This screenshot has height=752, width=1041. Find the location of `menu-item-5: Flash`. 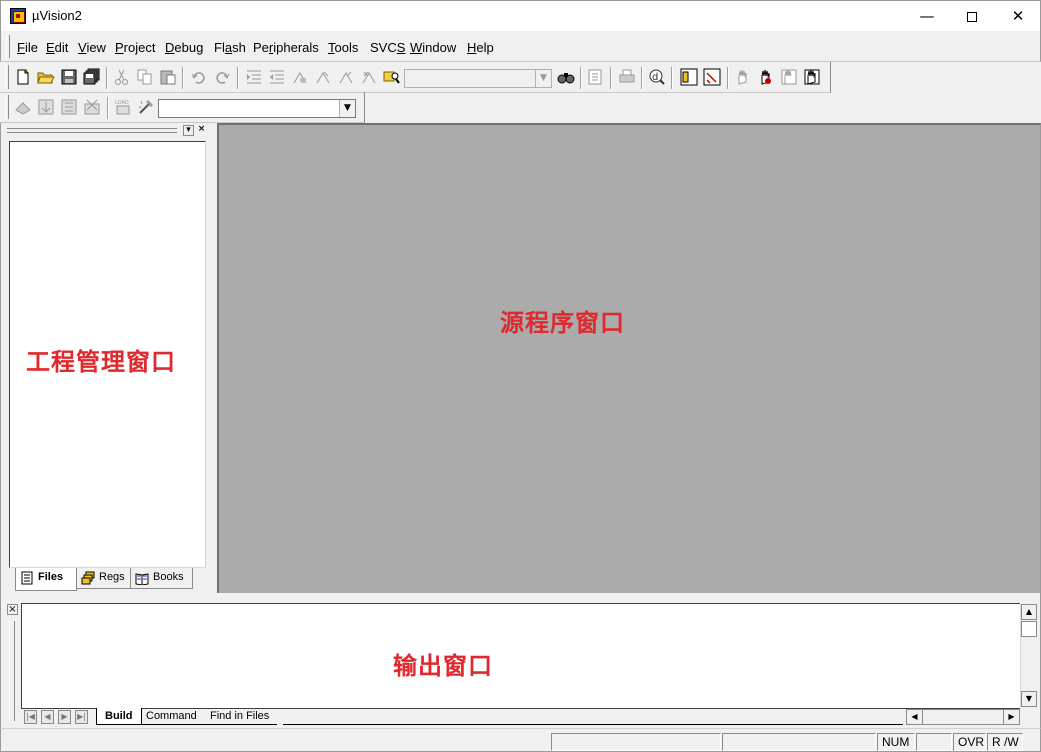

menu-item-5: Flash is located at coordinates (230, 47).